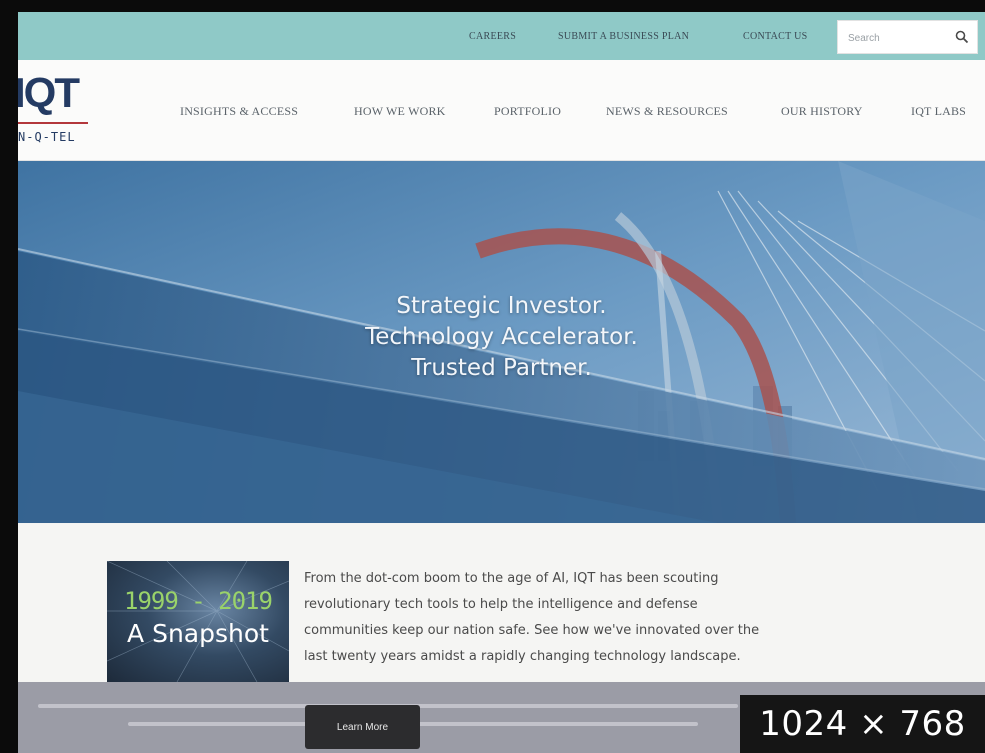  Describe the element at coordinates (198, 633) in the screenshot. I see `snapshot-title: A Snapshot` at that location.